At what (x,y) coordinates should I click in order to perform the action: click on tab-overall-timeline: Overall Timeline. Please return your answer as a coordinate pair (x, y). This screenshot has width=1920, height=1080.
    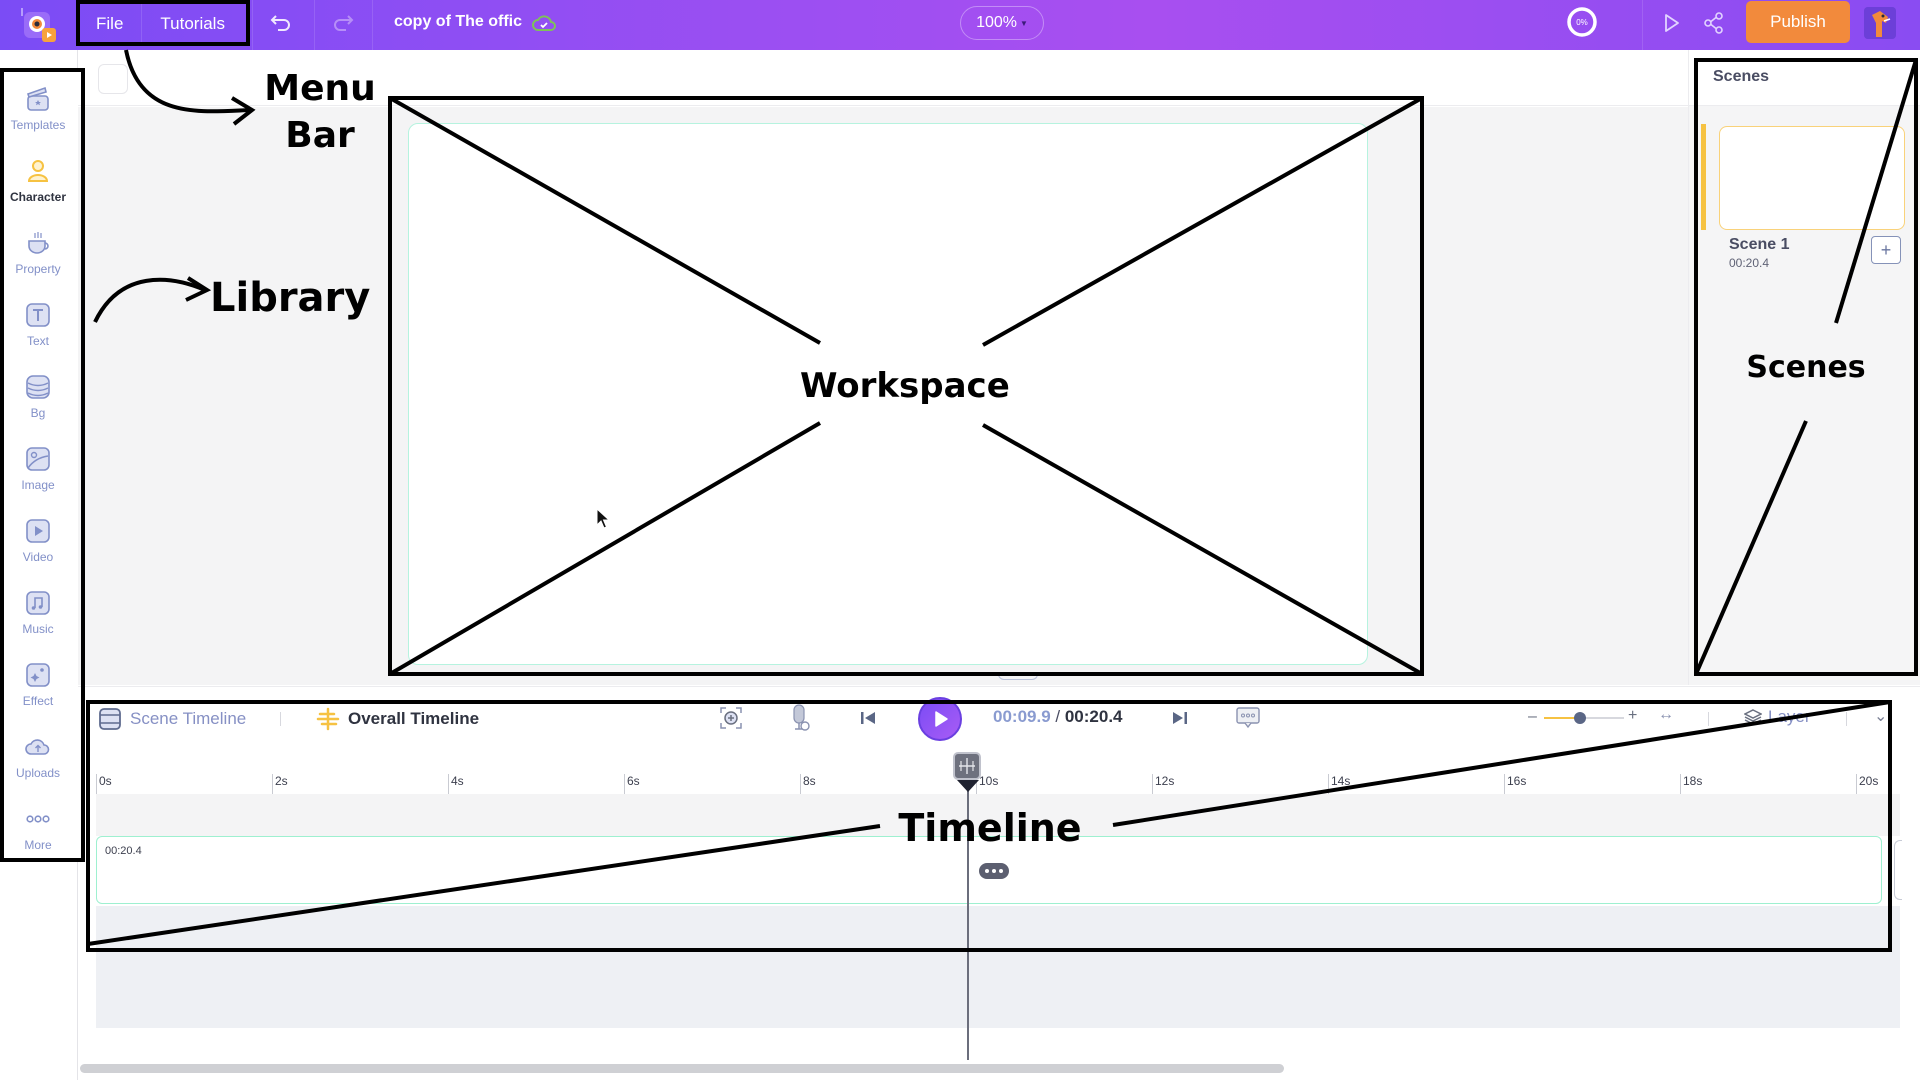
    Looking at the image, I should click on (397, 719).